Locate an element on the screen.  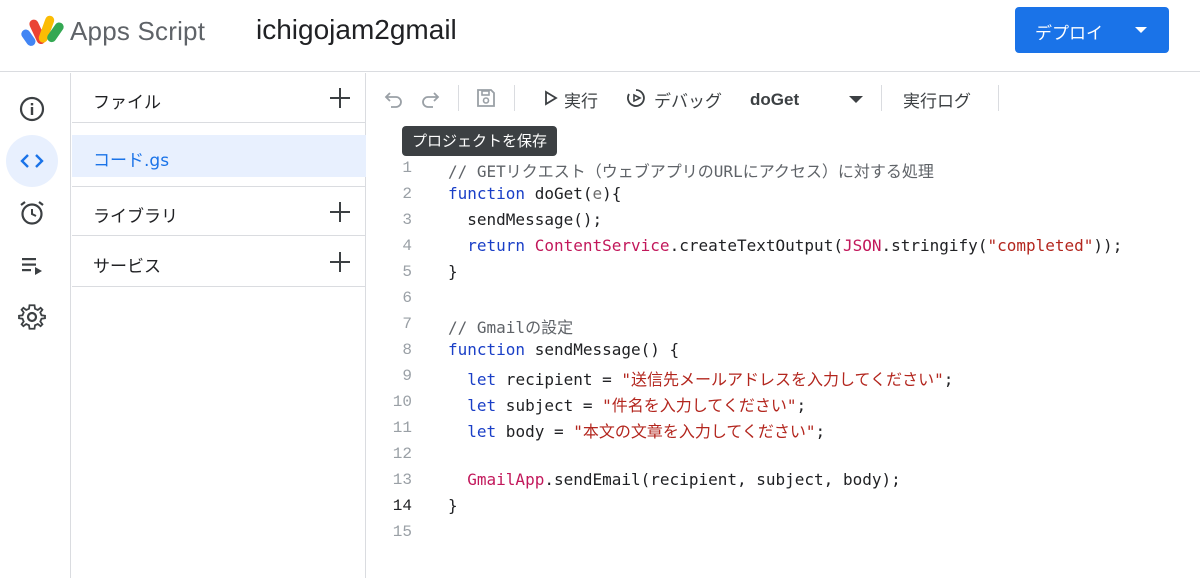
code-line: 15 is located at coordinates (783, 533).